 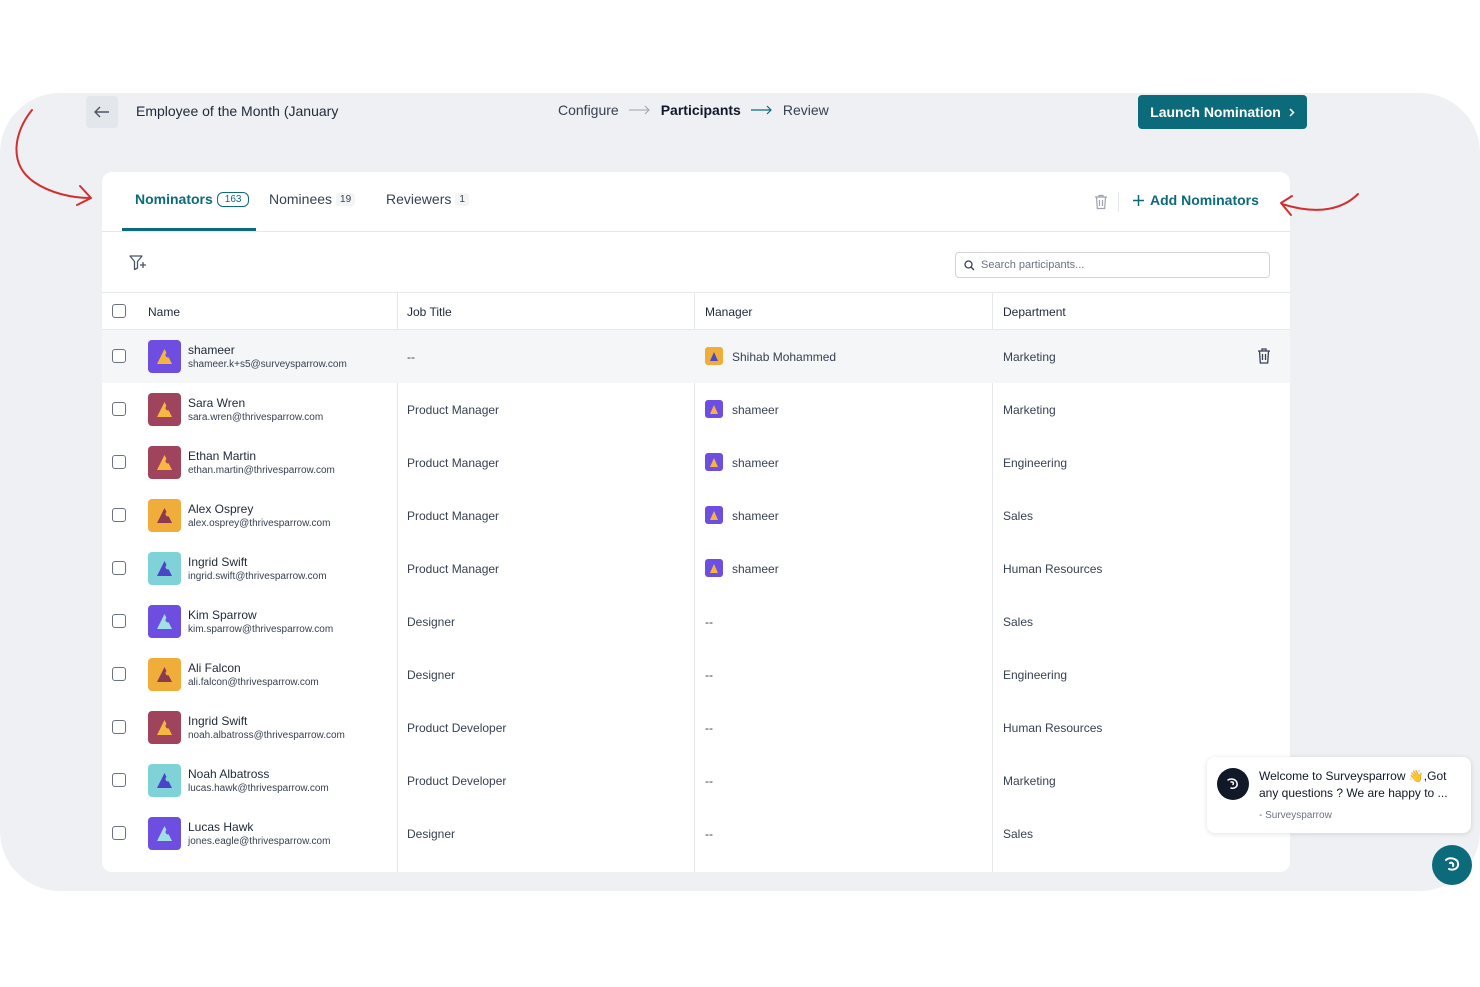 What do you see at coordinates (1121, 265) in the screenshot?
I see `search-input` at bounding box center [1121, 265].